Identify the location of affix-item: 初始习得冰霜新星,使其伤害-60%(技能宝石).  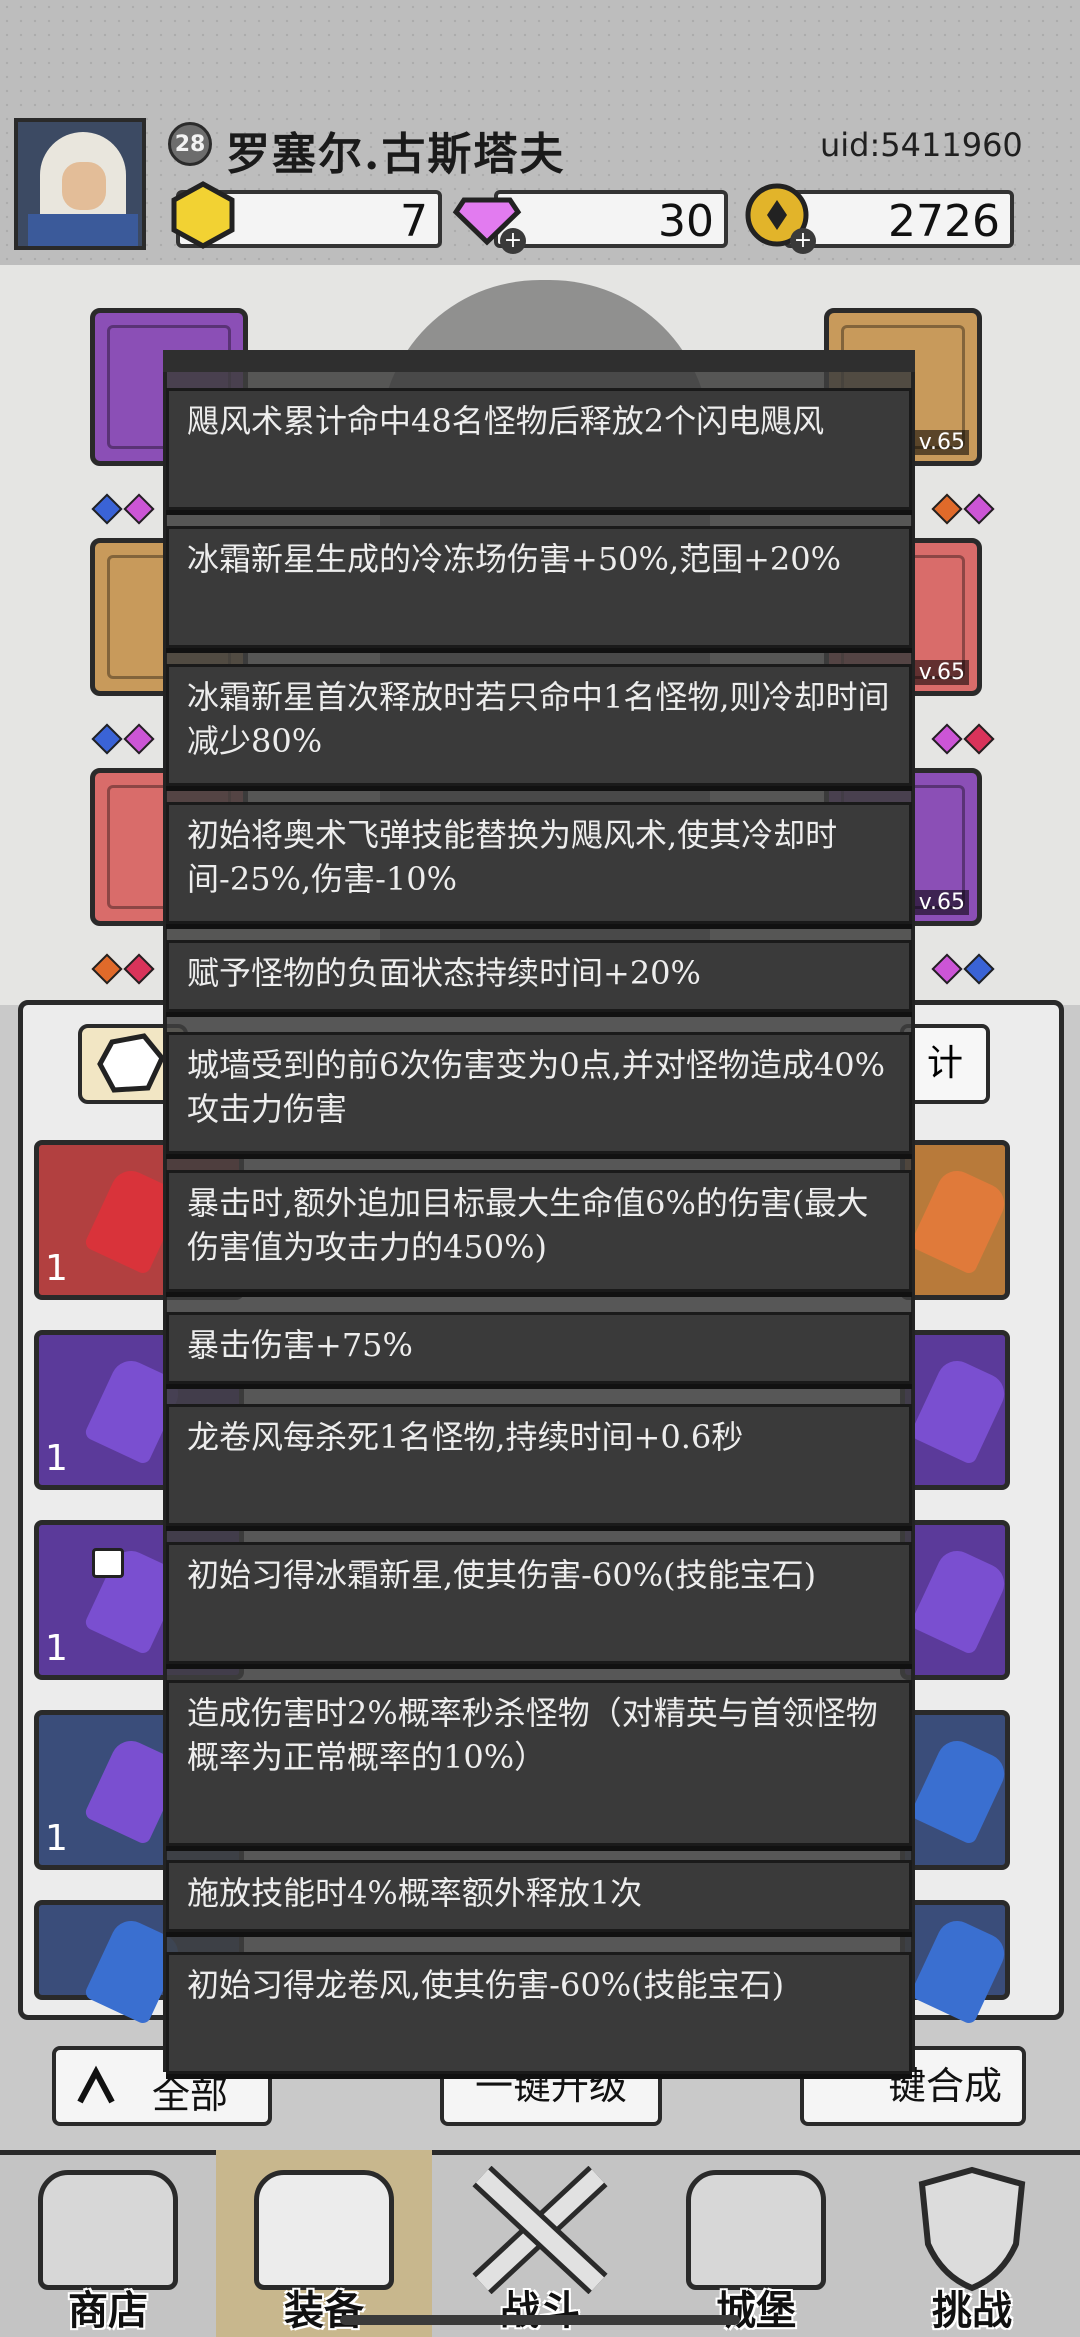
(539, 1603).